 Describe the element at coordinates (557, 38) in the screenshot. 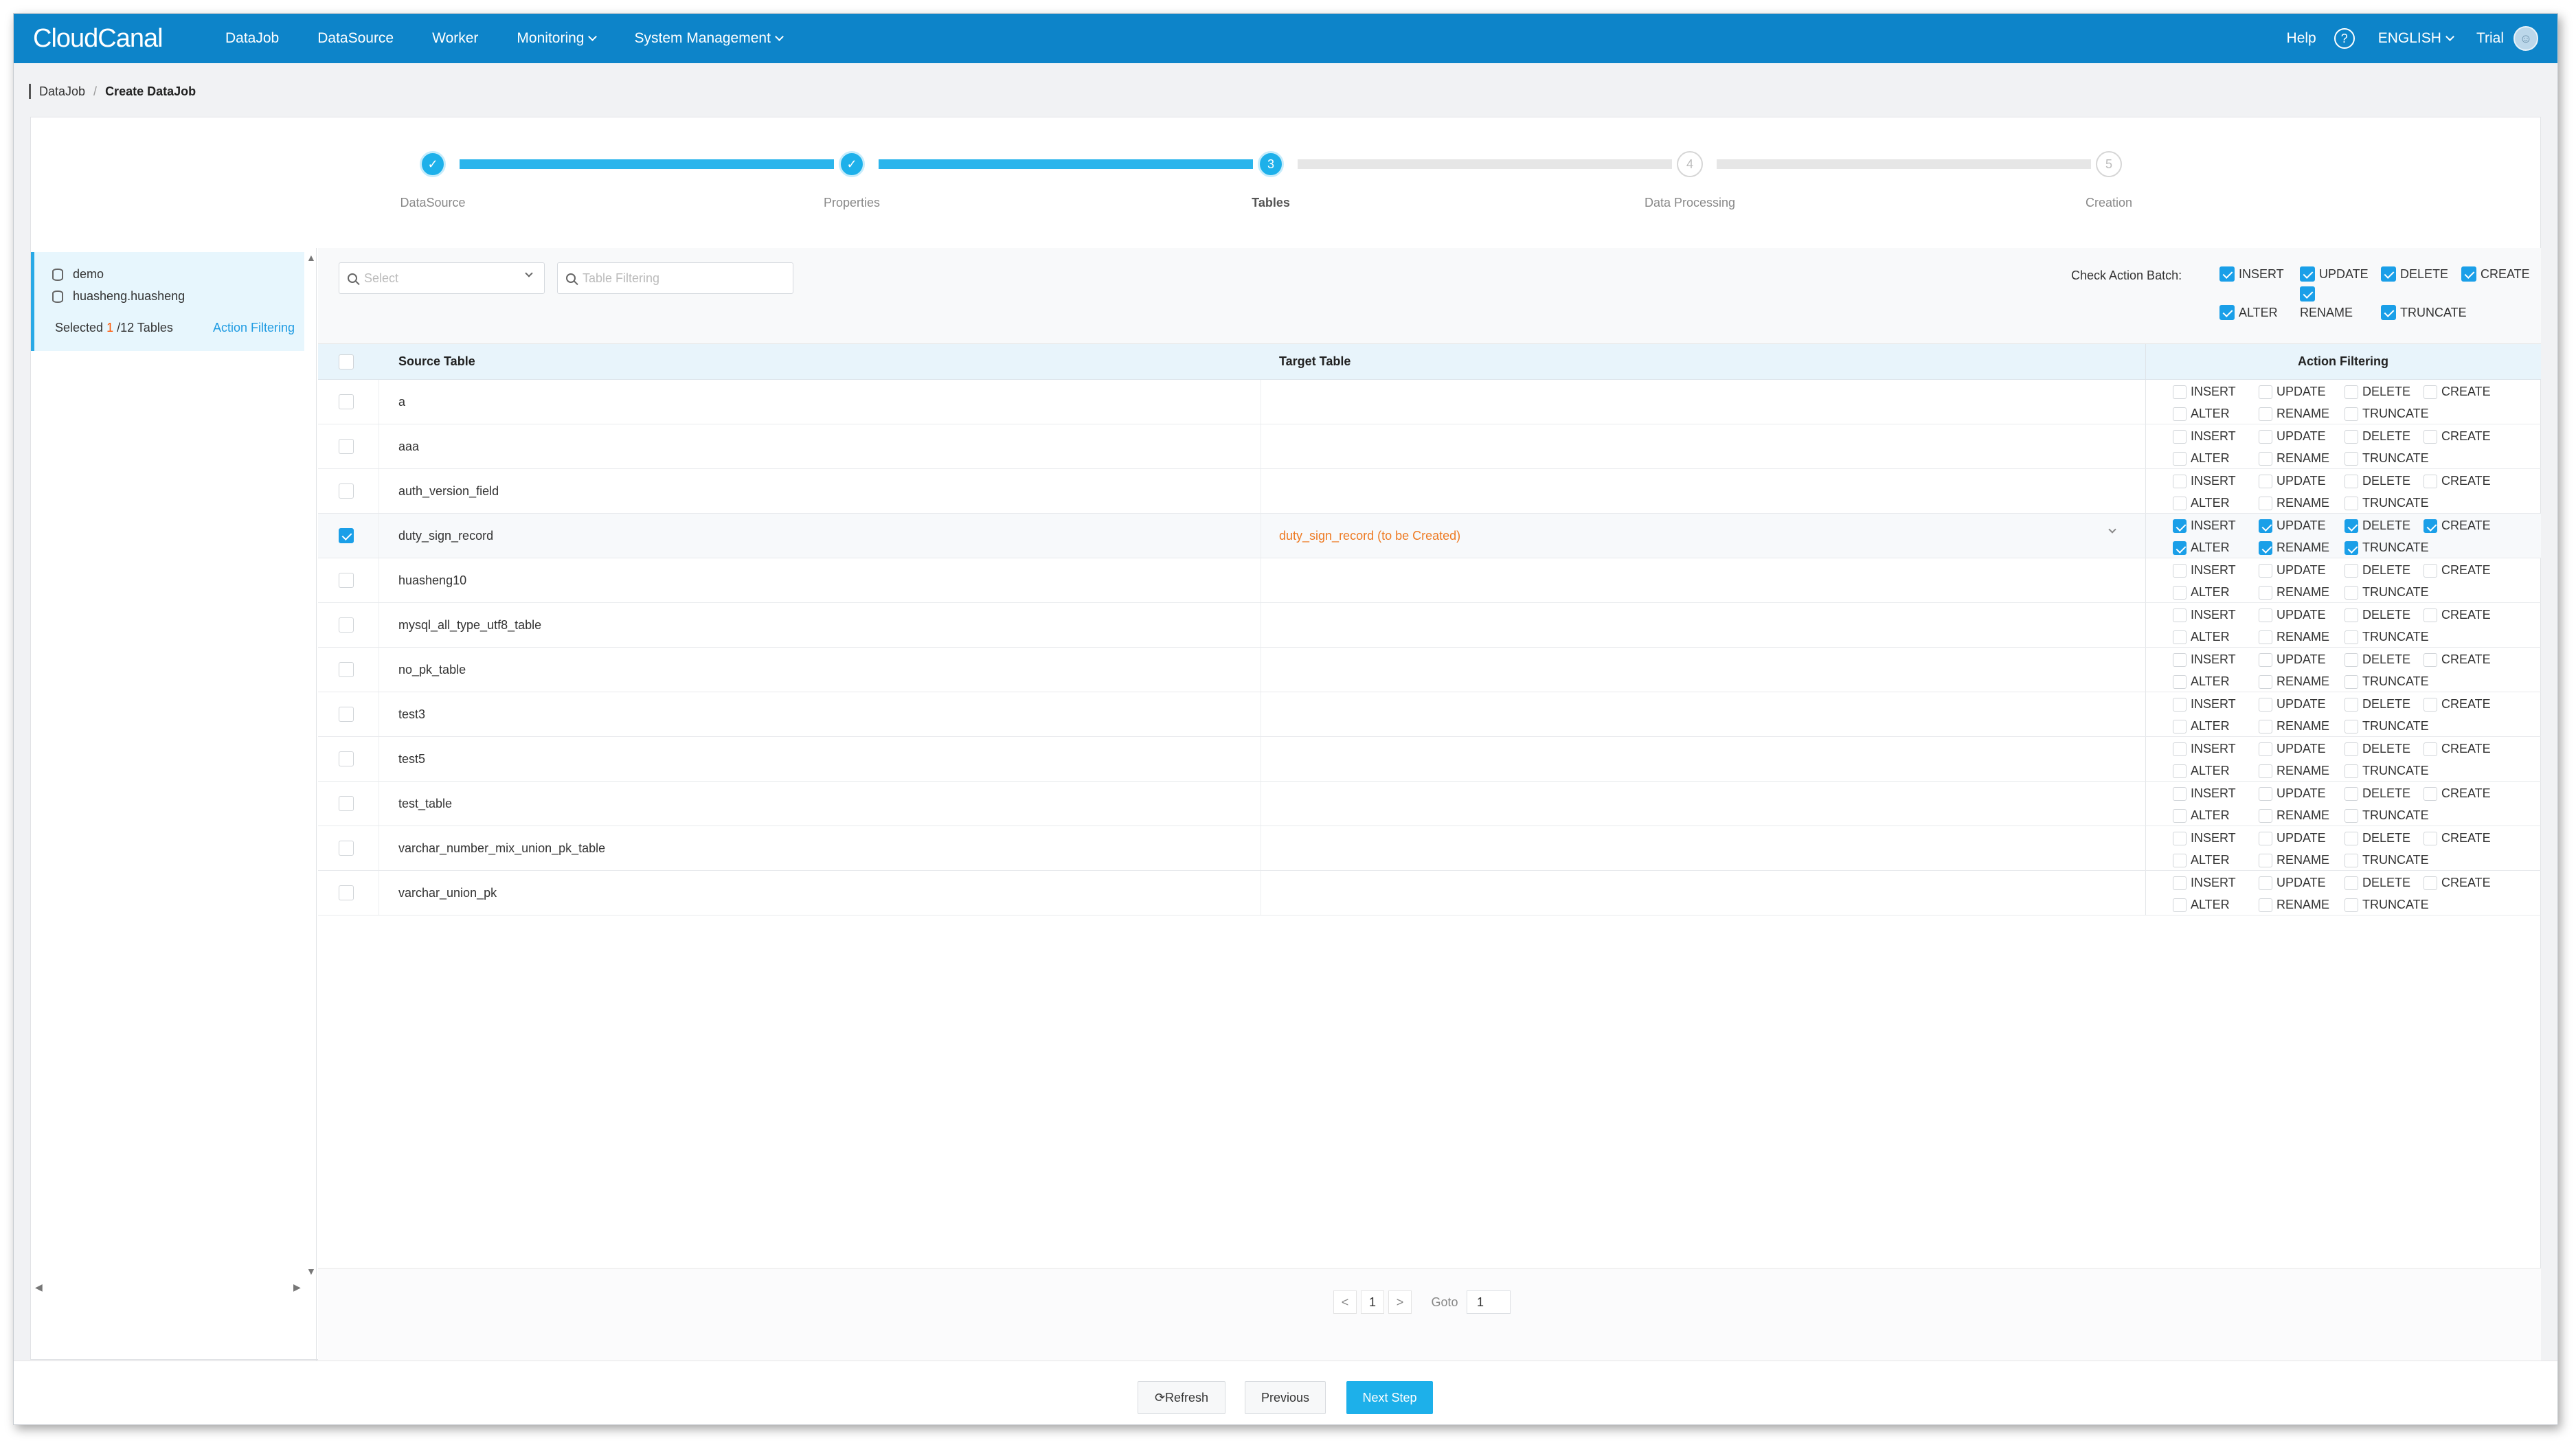

I see `nav-monitoring: Monitoring` at that location.